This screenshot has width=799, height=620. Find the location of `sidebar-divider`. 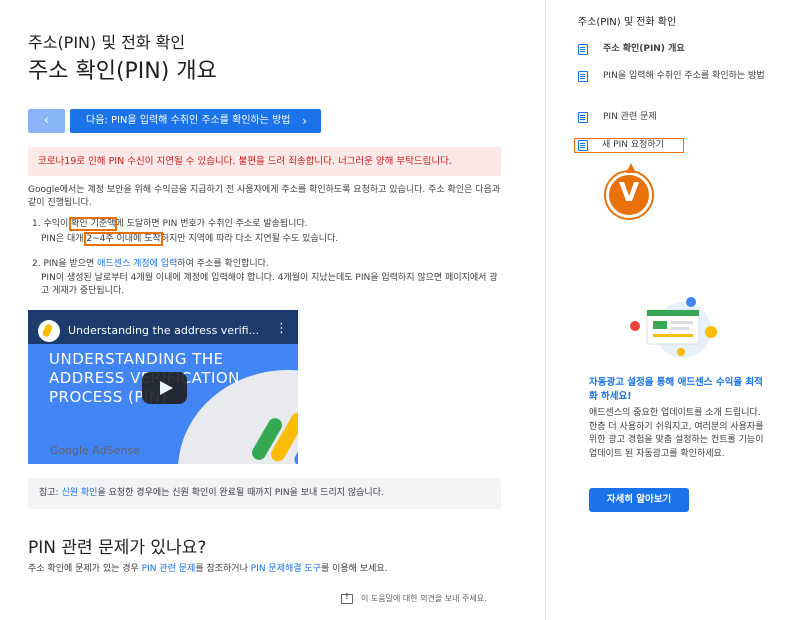

sidebar-divider is located at coordinates (545, 310).